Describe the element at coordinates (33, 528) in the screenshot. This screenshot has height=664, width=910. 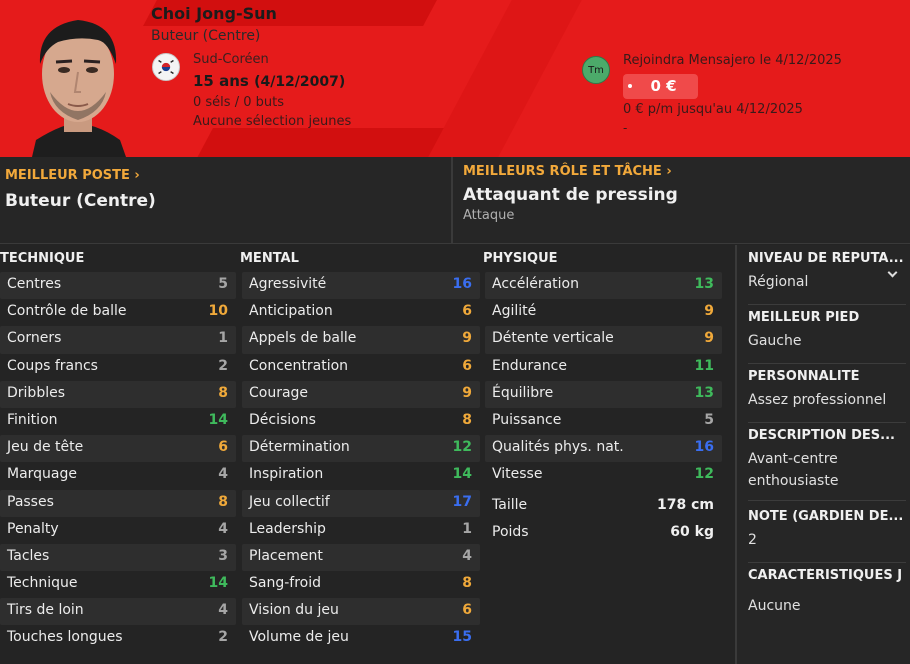
I see `attribute-label: Penalty` at that location.